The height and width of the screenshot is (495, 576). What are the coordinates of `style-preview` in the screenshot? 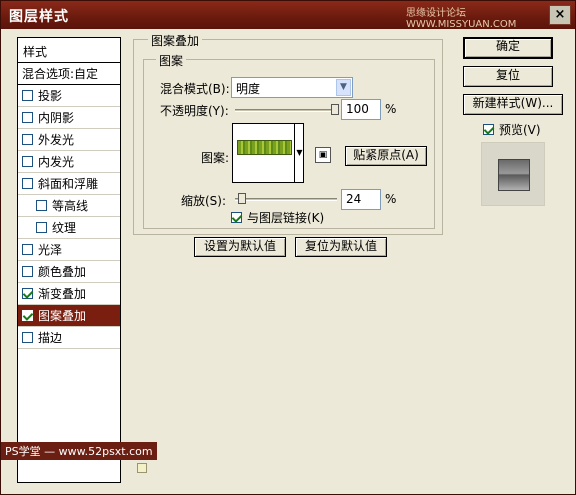 It's located at (513, 174).